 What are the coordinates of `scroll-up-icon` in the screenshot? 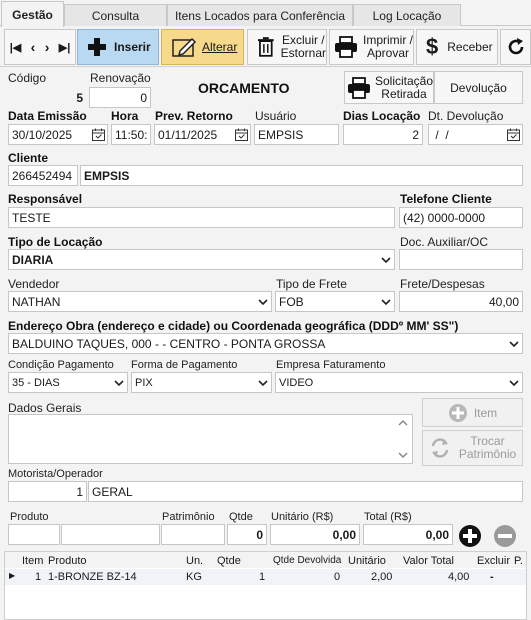 It's located at (403, 423).